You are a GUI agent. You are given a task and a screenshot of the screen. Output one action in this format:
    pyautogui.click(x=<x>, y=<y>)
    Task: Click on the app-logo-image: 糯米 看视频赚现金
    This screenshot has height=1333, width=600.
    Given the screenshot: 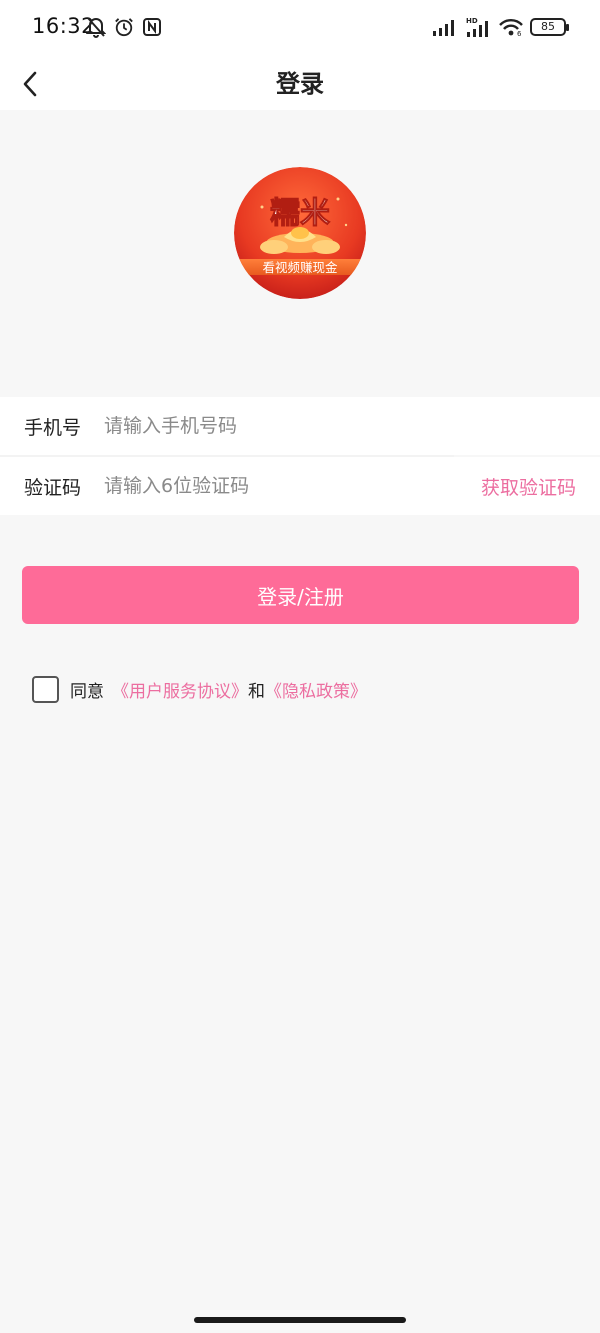 What is the action you would take?
    pyautogui.click(x=300, y=233)
    